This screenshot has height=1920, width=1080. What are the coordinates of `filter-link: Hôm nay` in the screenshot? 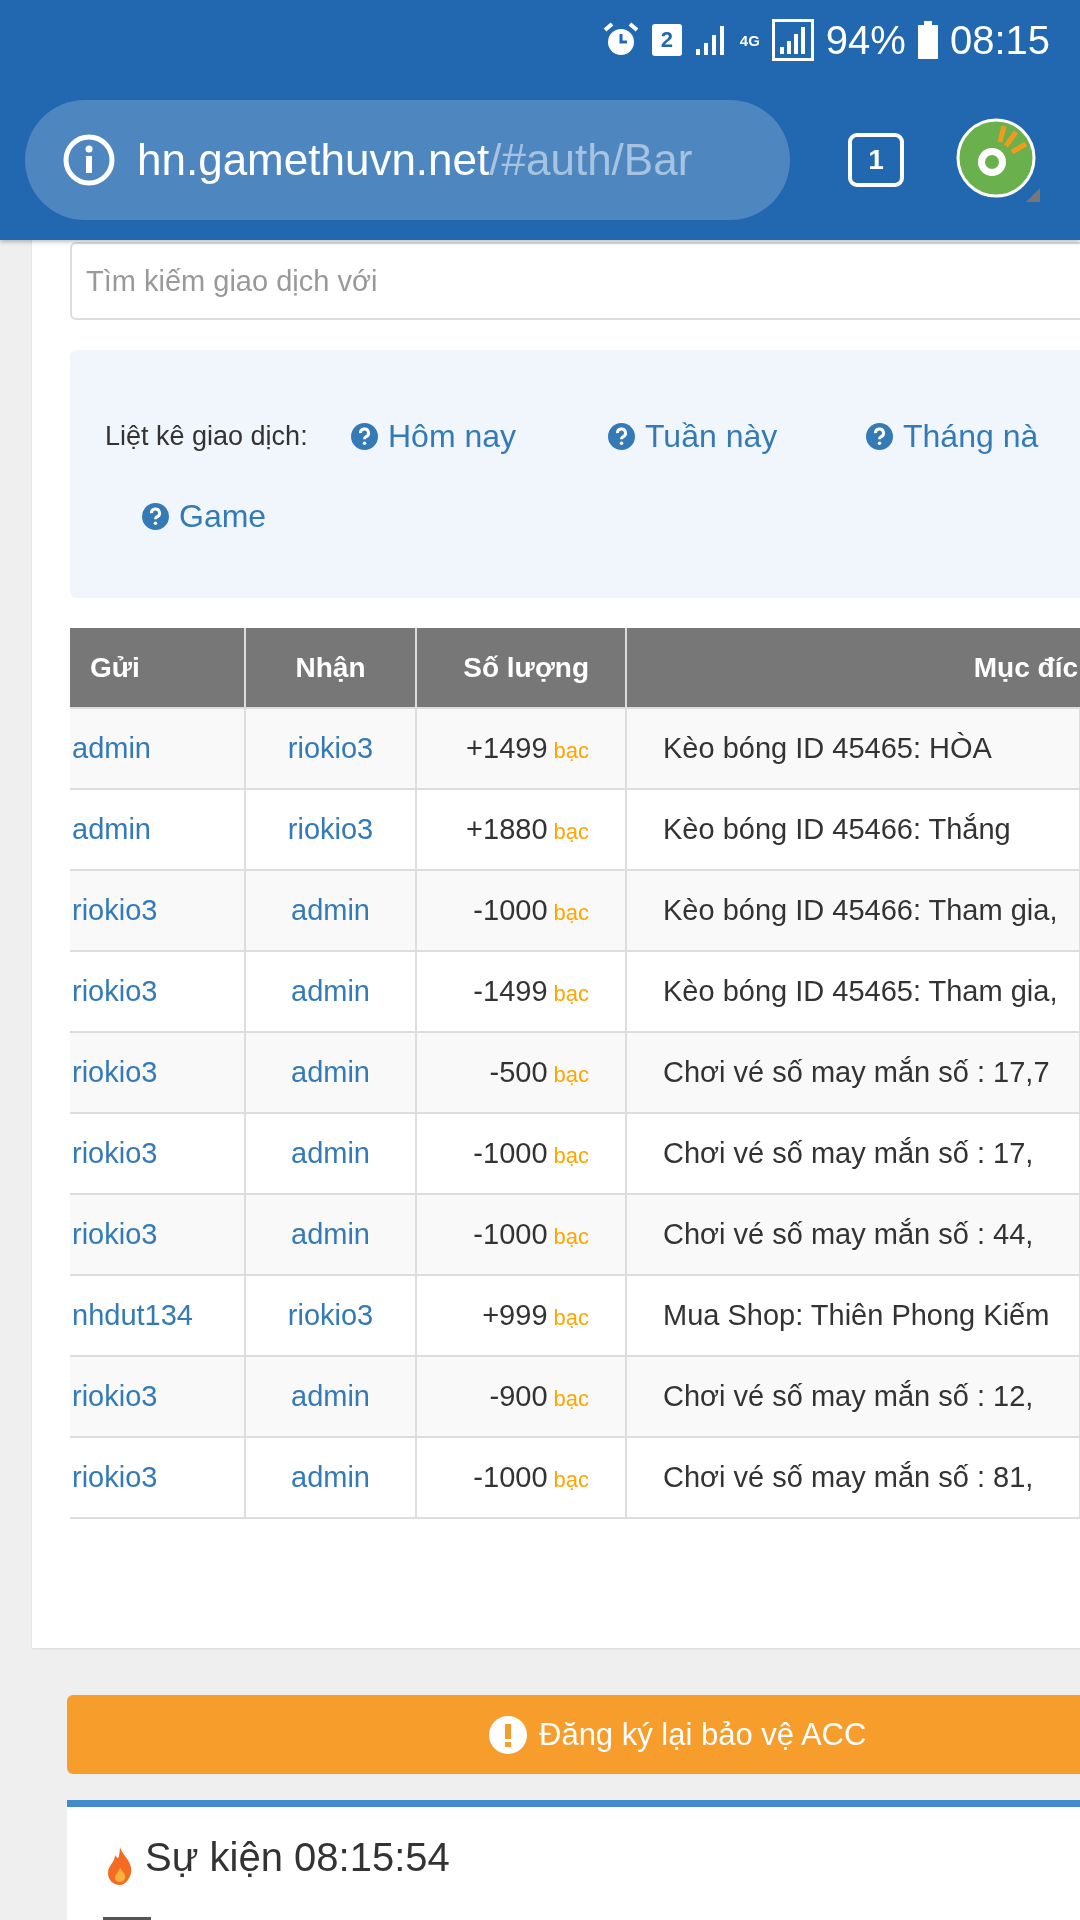 It's located at (479, 436).